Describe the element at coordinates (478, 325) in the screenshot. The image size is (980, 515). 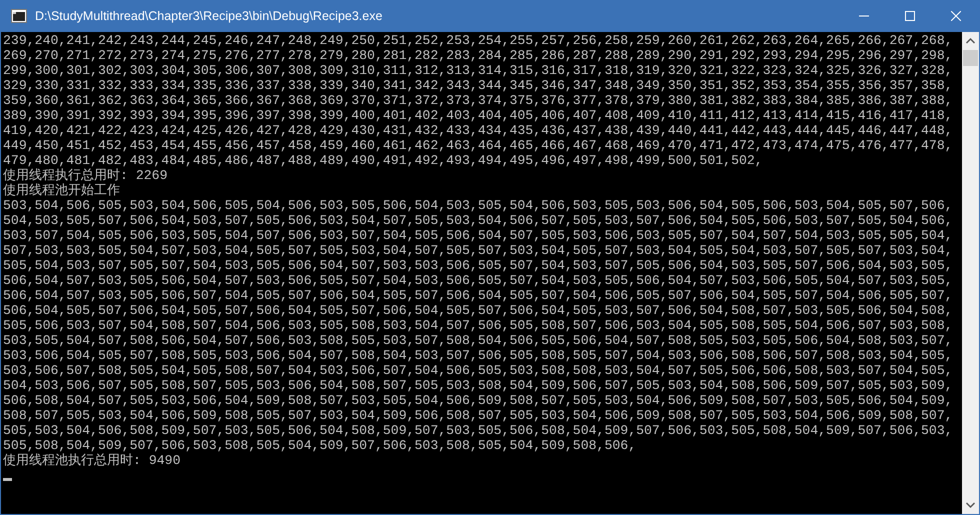
I see `console-line: 505,506,503,507,504,508,507,504,506,503,505,508,503,504,507,506,505,508,507,506,503,504,505,508,505,504,506,507,503,508,` at that location.